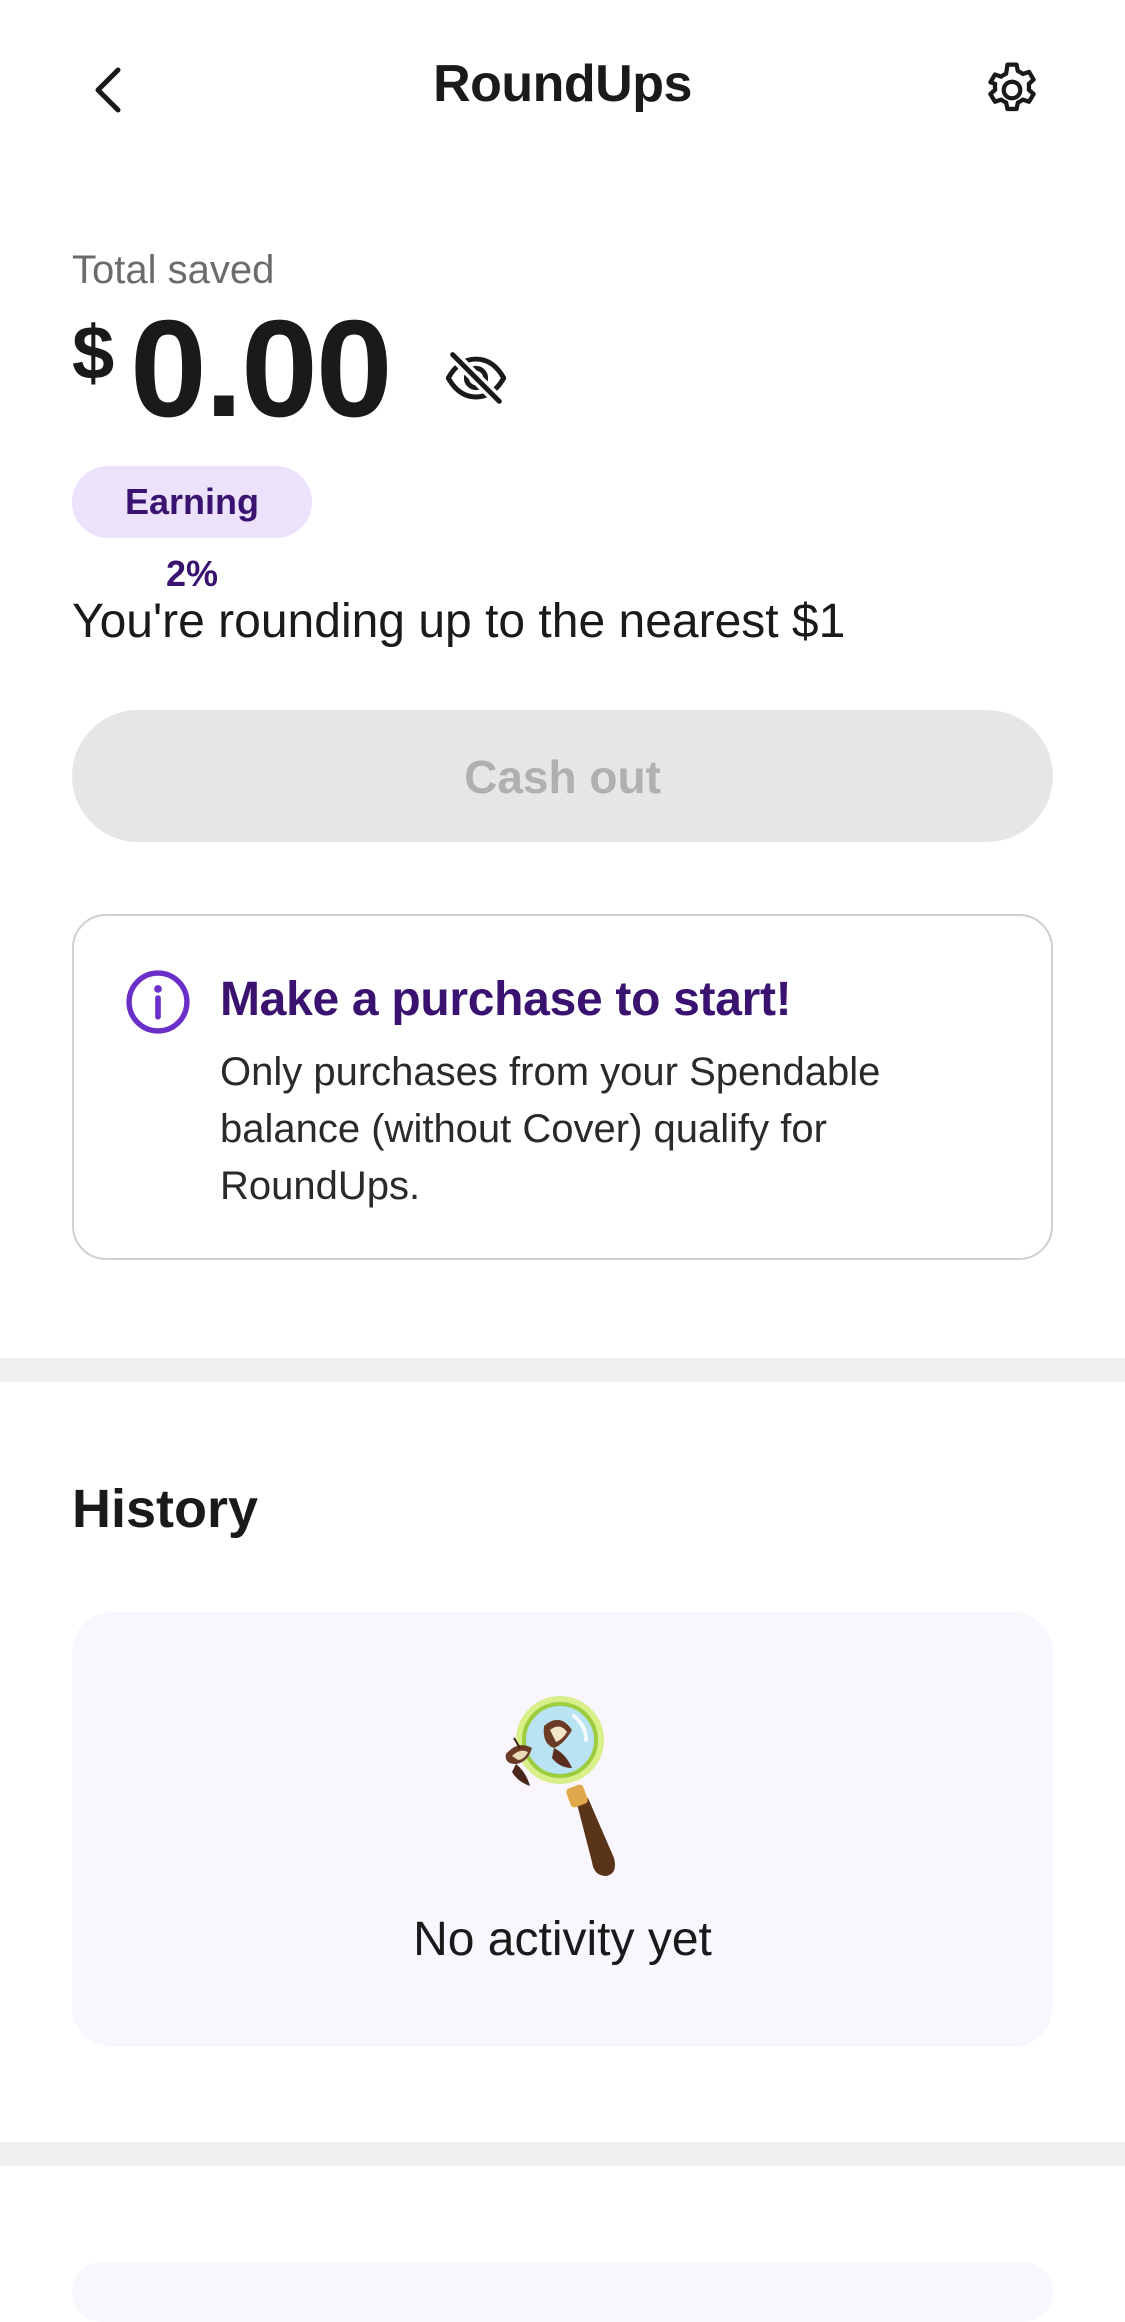 The image size is (1125, 2322). What do you see at coordinates (560, 1786) in the screenshot?
I see `magnifying-glass-illustration` at bounding box center [560, 1786].